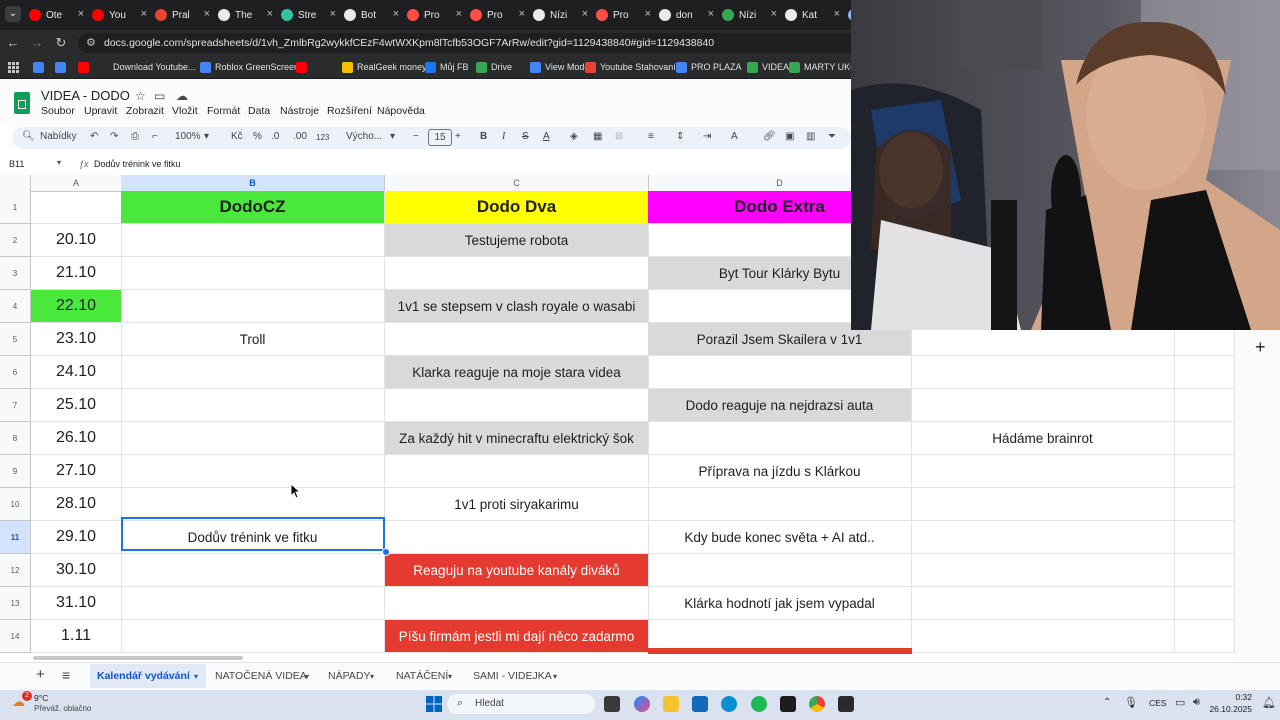 The width and height of the screenshot is (1280, 720). I want to click on task-view-icon, so click(612, 704).